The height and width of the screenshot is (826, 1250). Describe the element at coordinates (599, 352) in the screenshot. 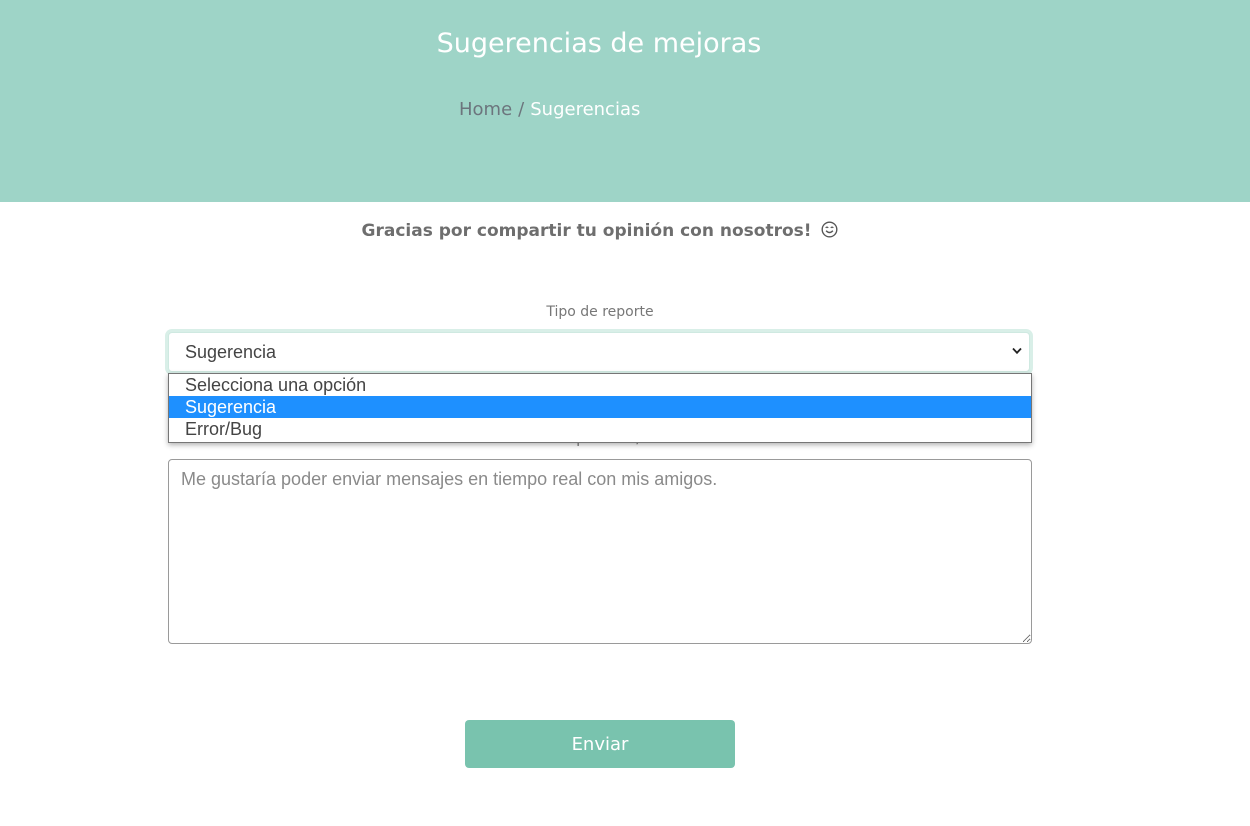

I see `report-type-select: Sugerencia` at that location.